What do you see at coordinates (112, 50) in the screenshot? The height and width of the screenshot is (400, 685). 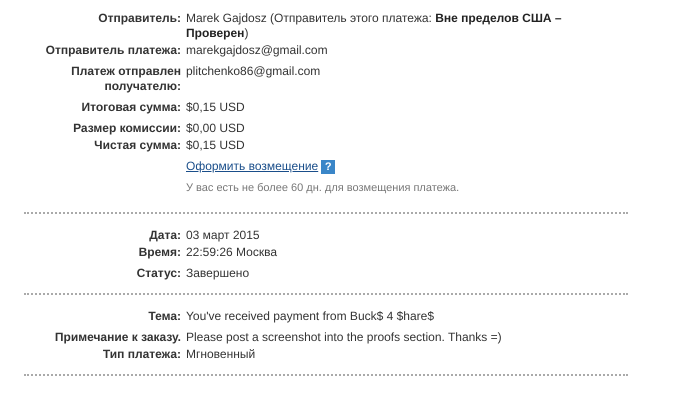 I see `field-label: Отправитель платежа:` at bounding box center [112, 50].